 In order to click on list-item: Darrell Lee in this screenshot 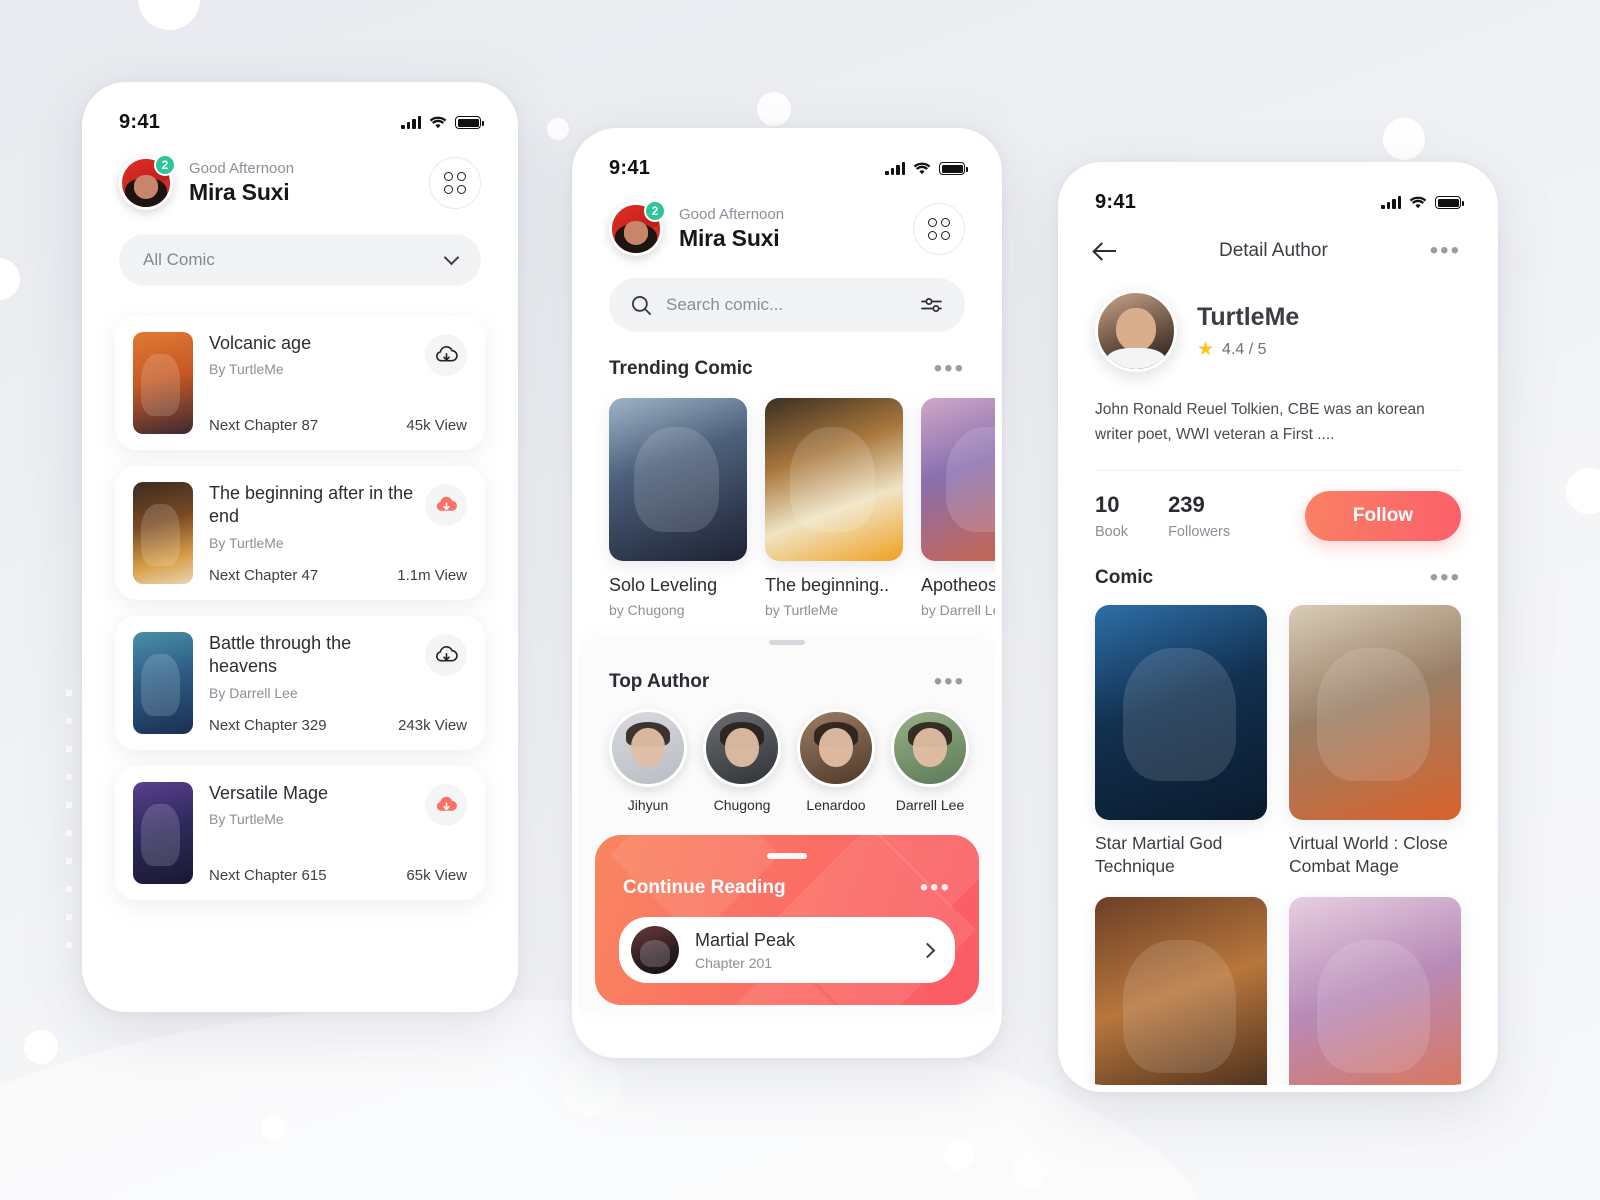, I will do `click(930, 761)`.